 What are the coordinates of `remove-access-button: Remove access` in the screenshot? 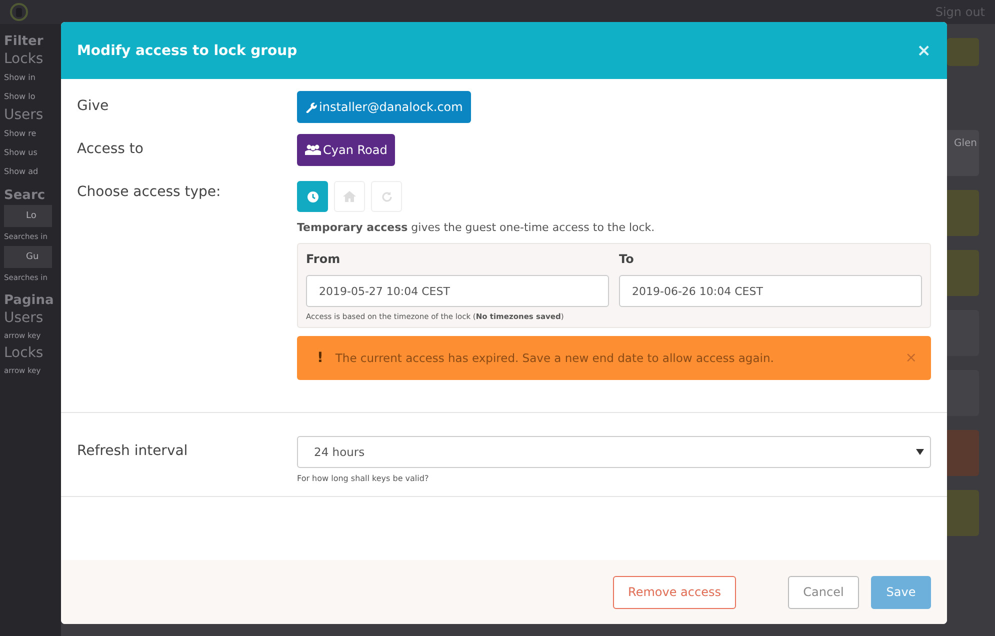 It's located at (674, 592).